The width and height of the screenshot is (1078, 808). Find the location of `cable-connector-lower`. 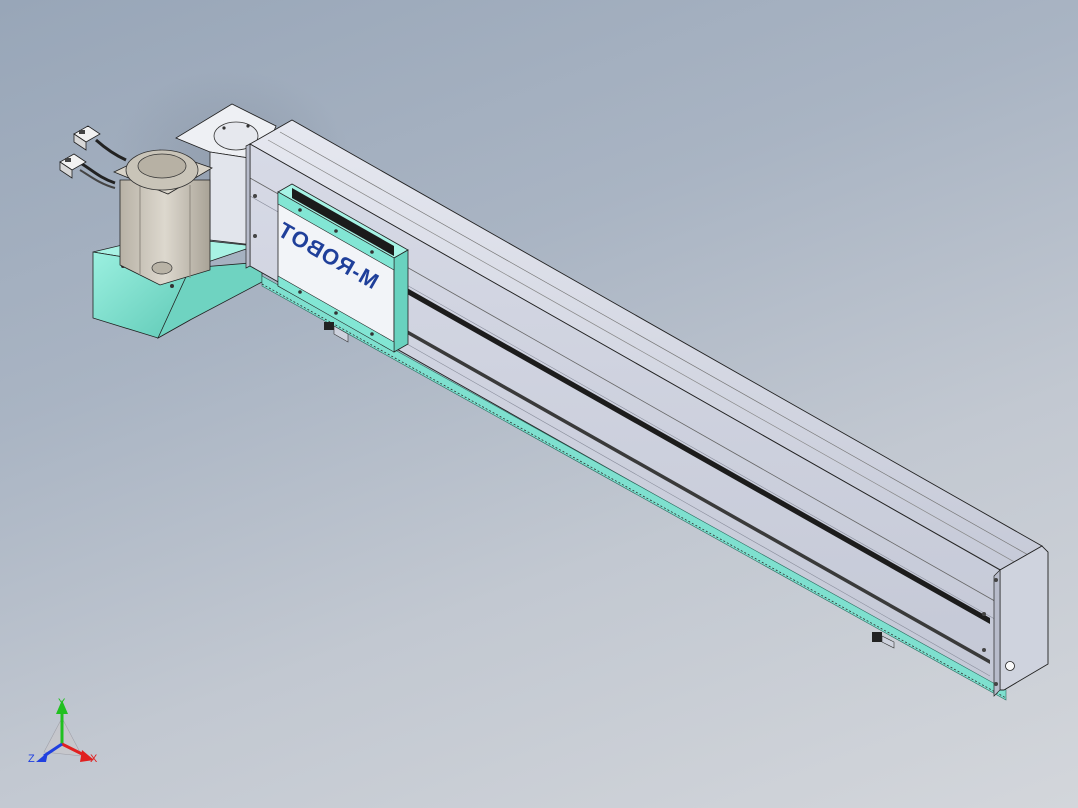

cable-connector-lower is located at coordinates (73, 166).